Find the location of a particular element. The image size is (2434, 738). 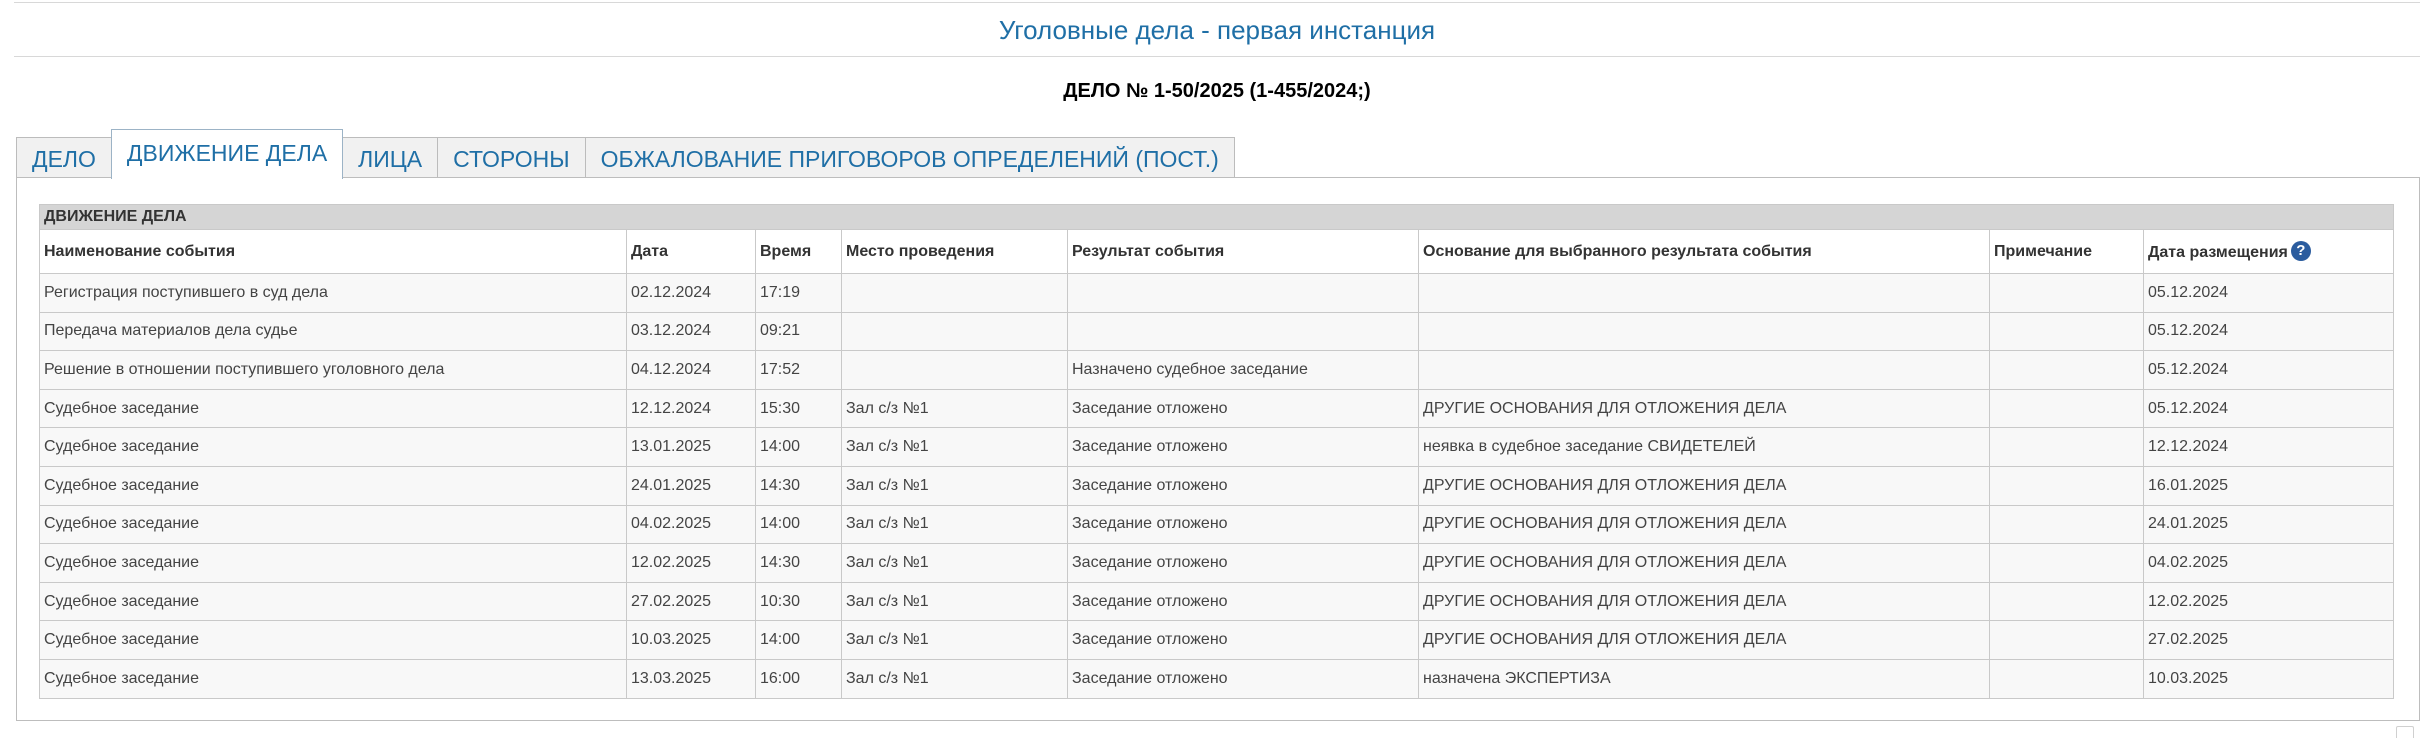

event-name-cell: Регистрация поступившего в суд дела is located at coordinates (333, 293).